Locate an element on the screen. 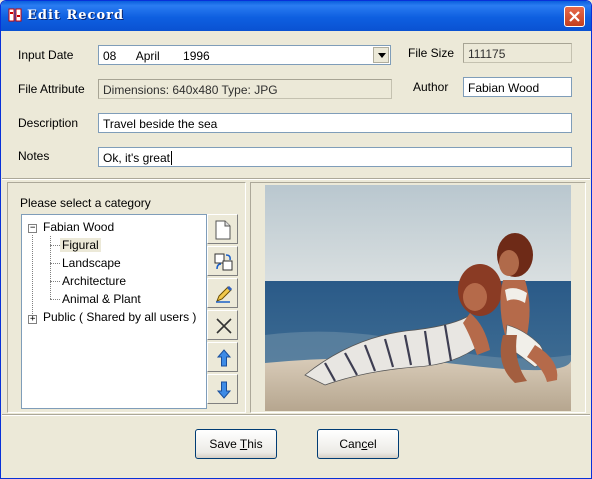 The image size is (592, 479). chevron-down-icon is located at coordinates (382, 55).